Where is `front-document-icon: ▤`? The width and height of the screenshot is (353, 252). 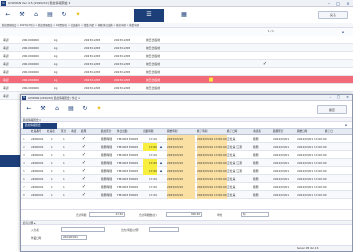
front-document-icon: ▤ is located at coordinates (71, 109).